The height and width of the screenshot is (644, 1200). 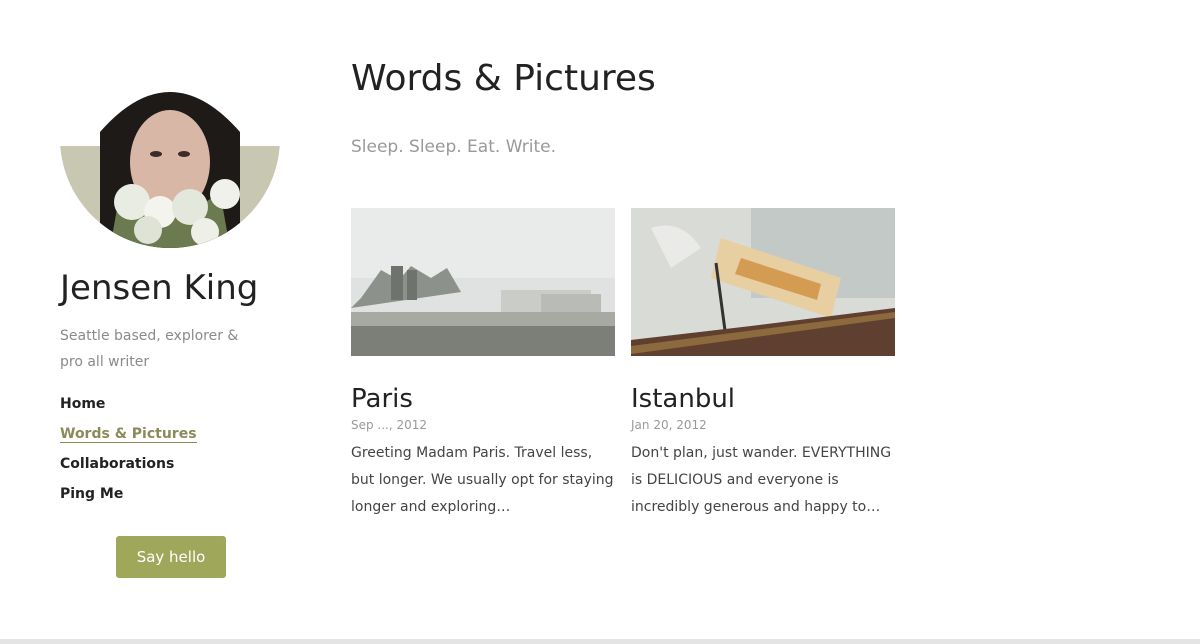 What do you see at coordinates (159, 288) in the screenshot?
I see `author-name: Jensen King` at bounding box center [159, 288].